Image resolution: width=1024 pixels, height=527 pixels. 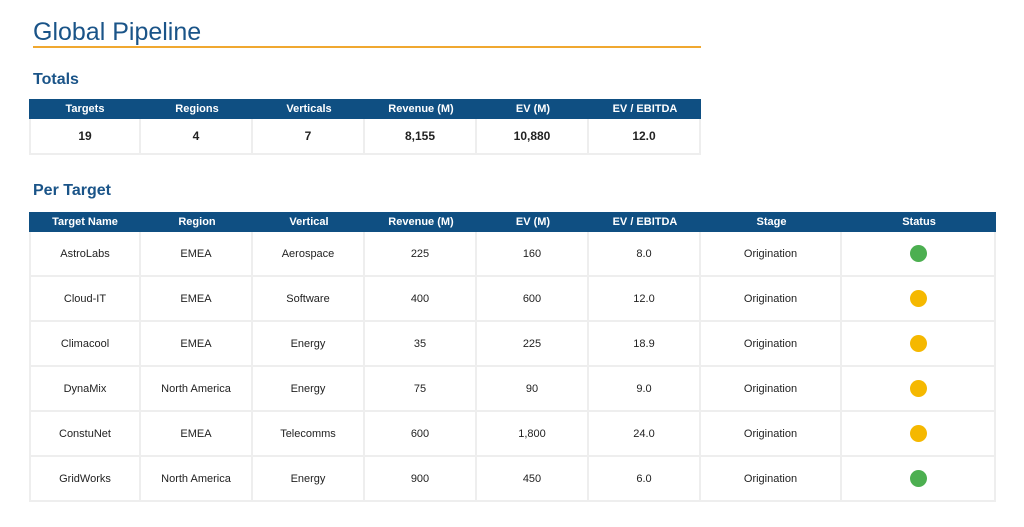 I want to click on totals-ev-ebitda-value: 12.0, so click(x=645, y=137).